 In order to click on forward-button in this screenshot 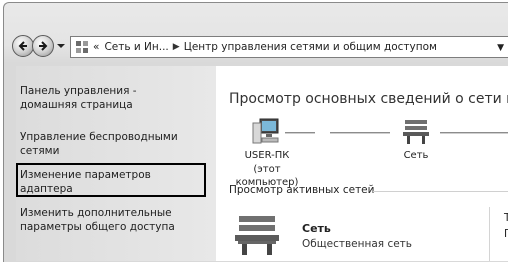, I will do `click(43, 46)`.